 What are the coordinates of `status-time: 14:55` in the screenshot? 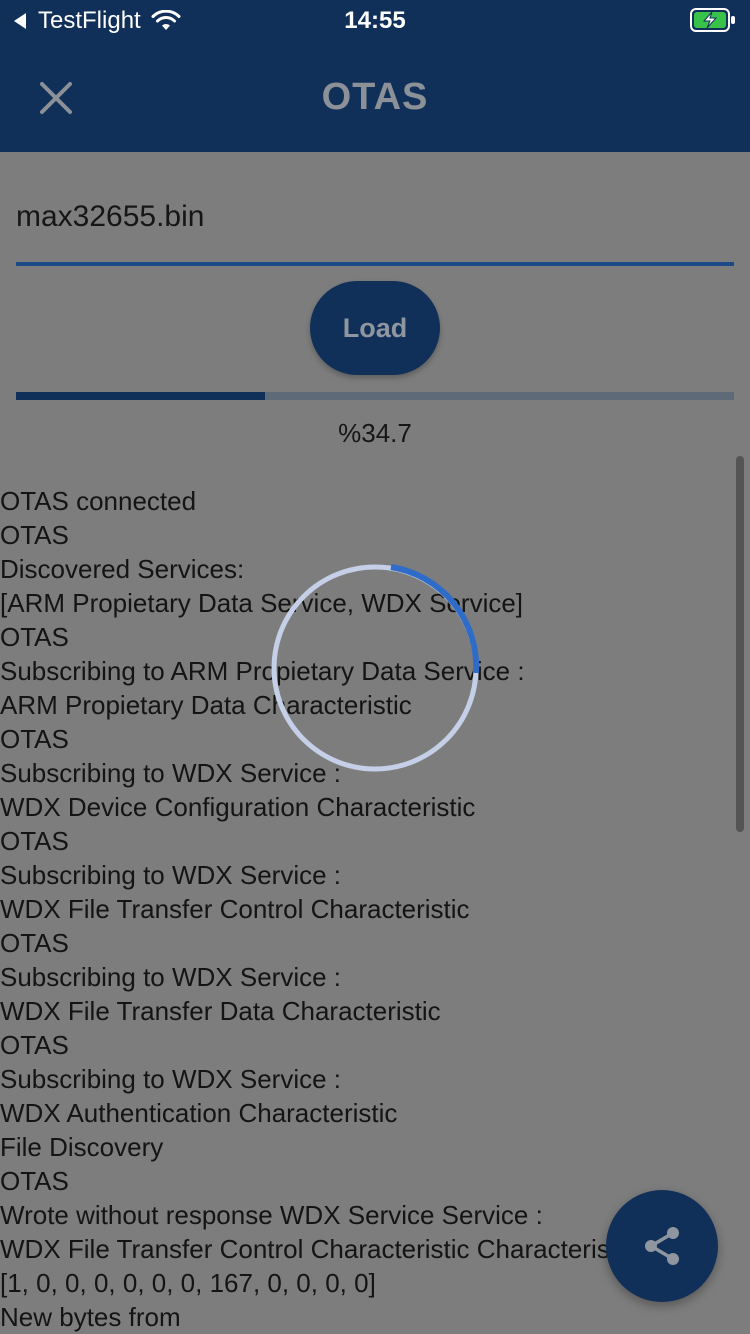 It's located at (375, 20).